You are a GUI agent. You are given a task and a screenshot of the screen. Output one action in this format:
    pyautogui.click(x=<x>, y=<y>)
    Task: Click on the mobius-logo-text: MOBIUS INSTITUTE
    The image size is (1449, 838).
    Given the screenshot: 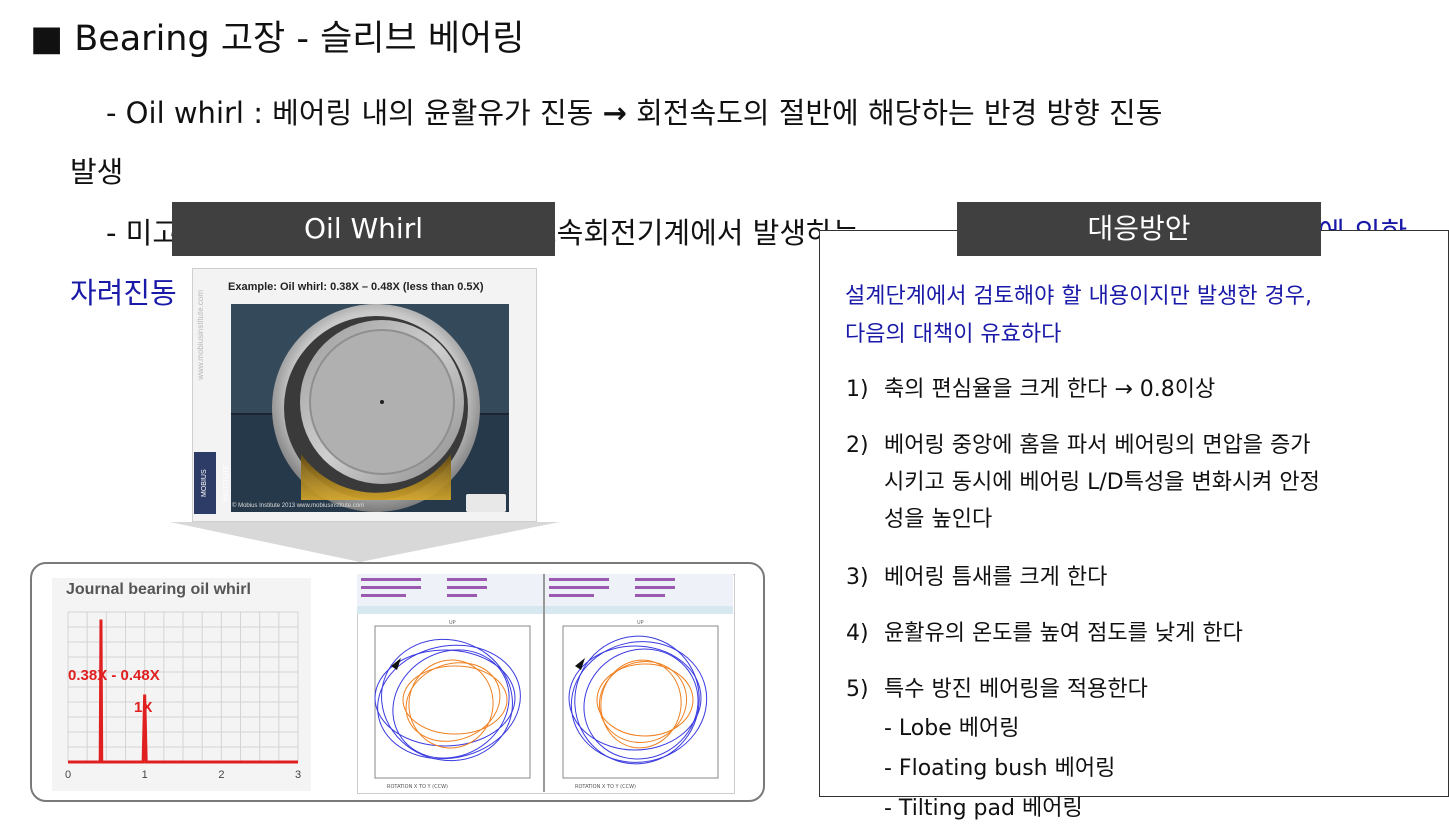 What is the action you would take?
    pyautogui.click(x=215, y=483)
    